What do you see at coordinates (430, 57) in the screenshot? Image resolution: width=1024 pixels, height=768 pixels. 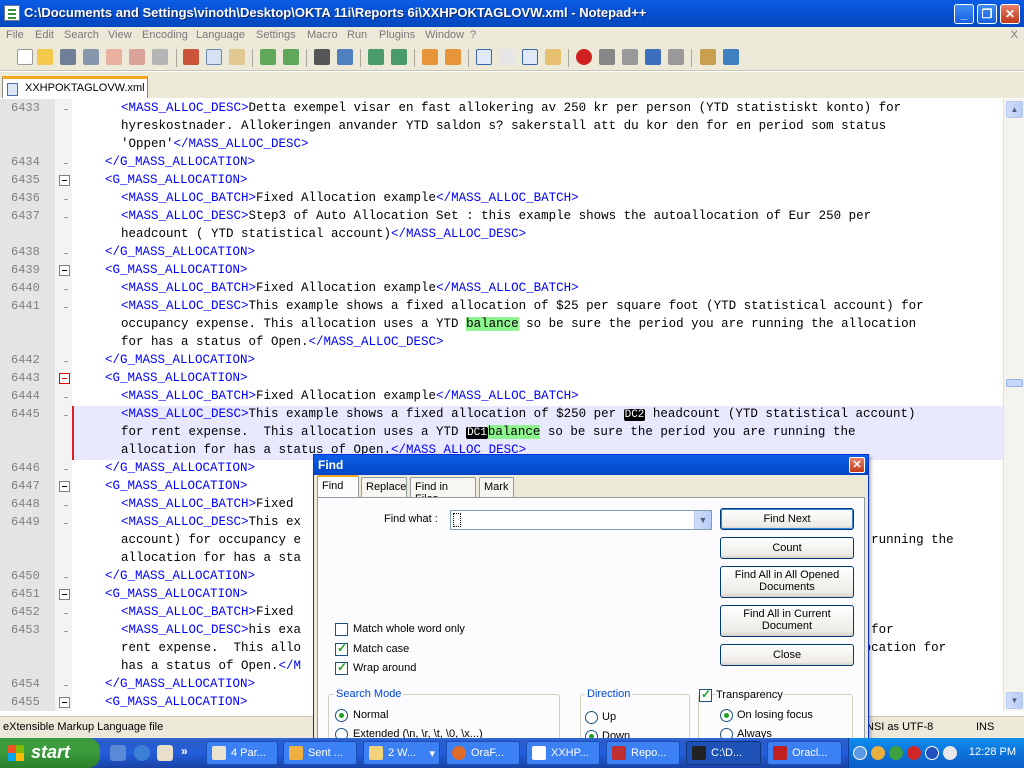 I see `sync-vertical-icon` at bounding box center [430, 57].